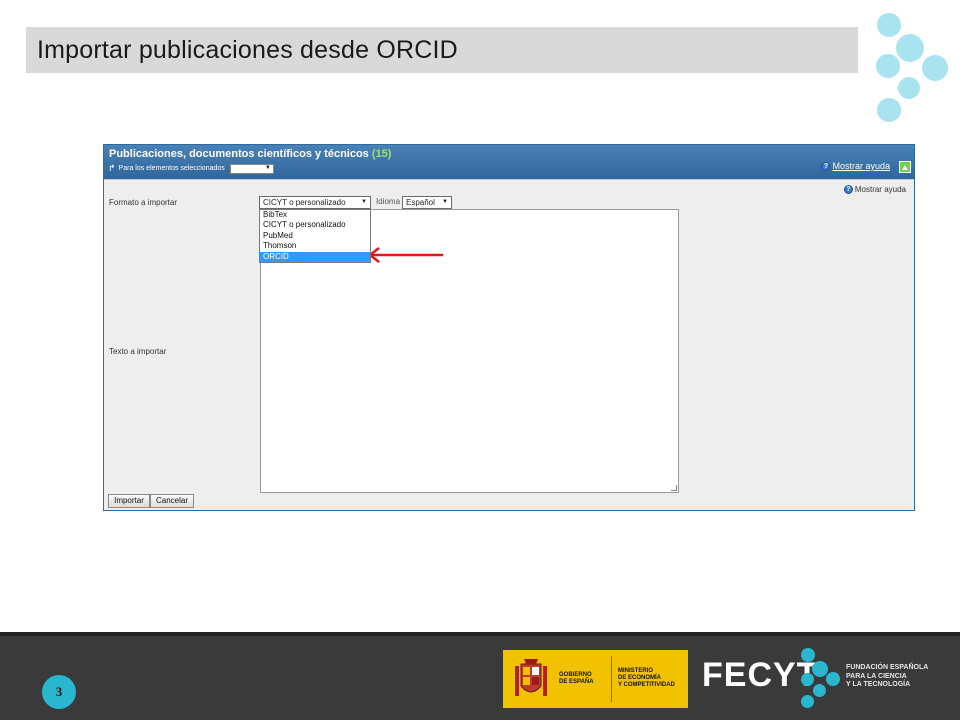 This screenshot has height=720, width=960. I want to click on coat-of-arms-icon, so click(531, 677).